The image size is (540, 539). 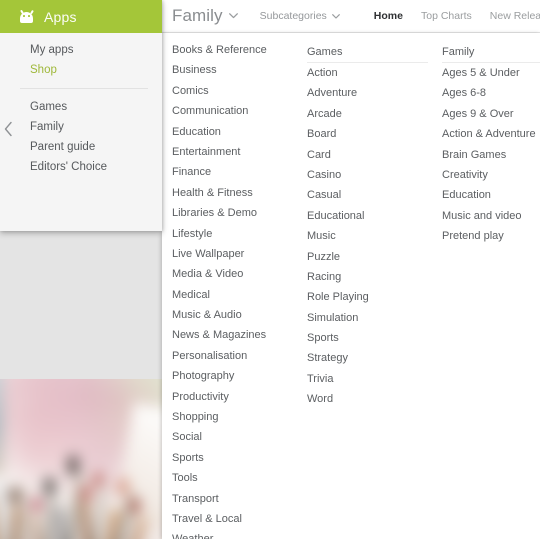 I want to click on menu-item-casino: Casino, so click(x=374, y=175).